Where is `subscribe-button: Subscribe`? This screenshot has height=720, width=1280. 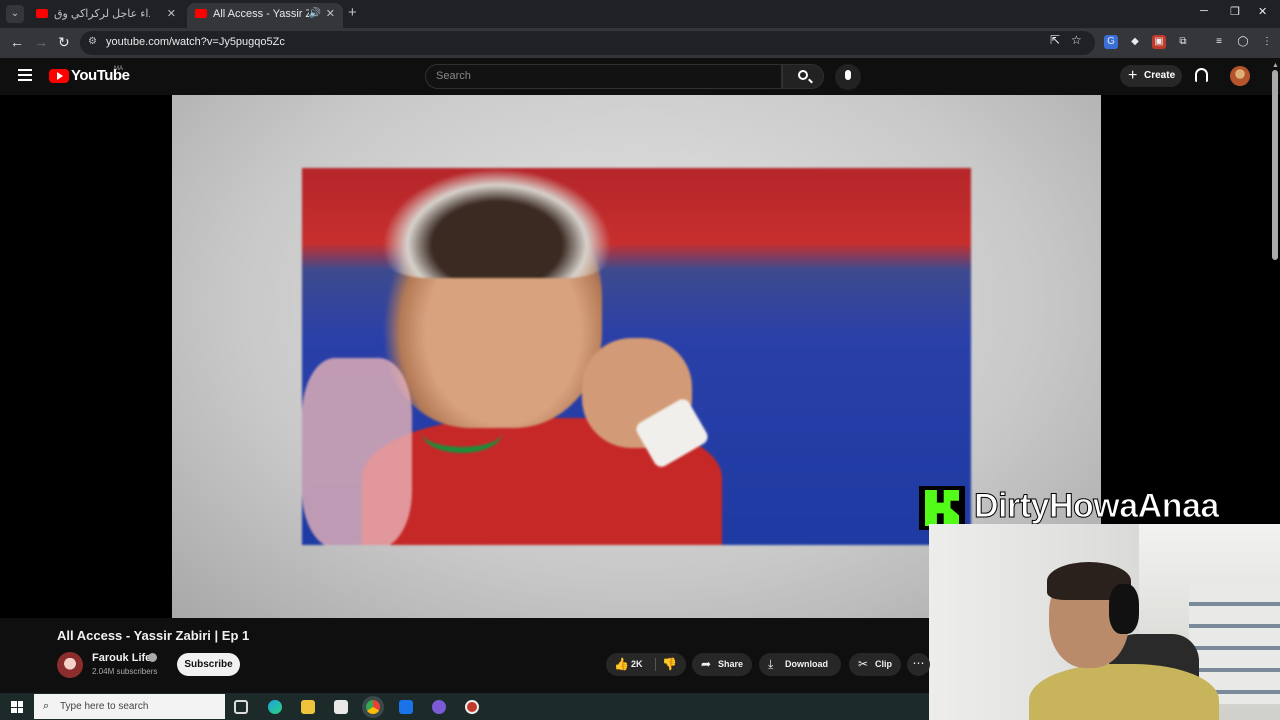
subscribe-button: Subscribe is located at coordinates (208, 664).